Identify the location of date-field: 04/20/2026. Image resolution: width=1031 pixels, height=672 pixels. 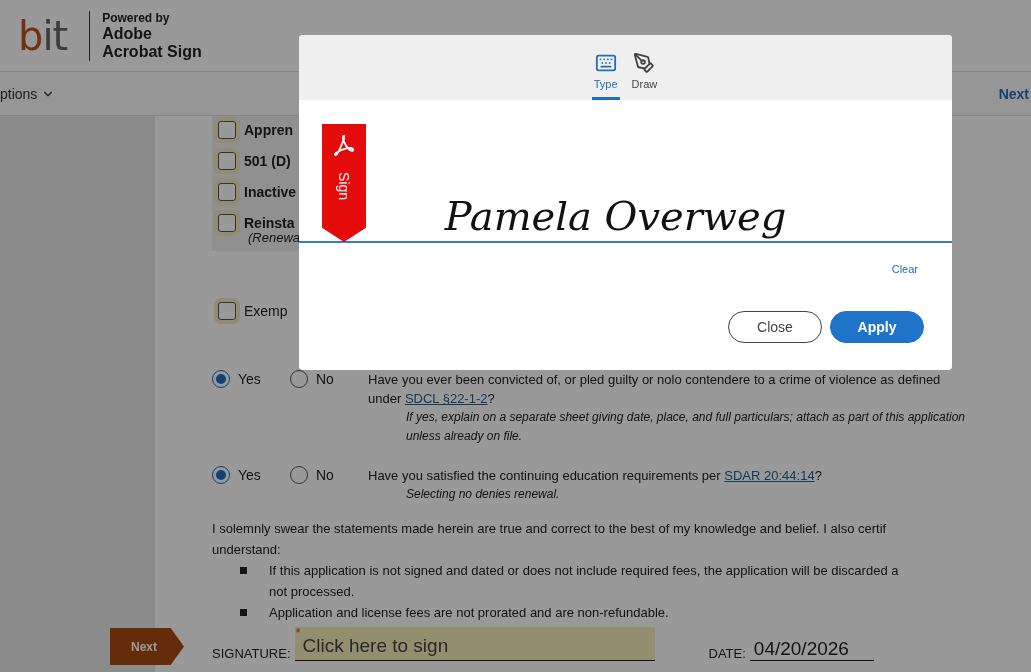
(811, 649).